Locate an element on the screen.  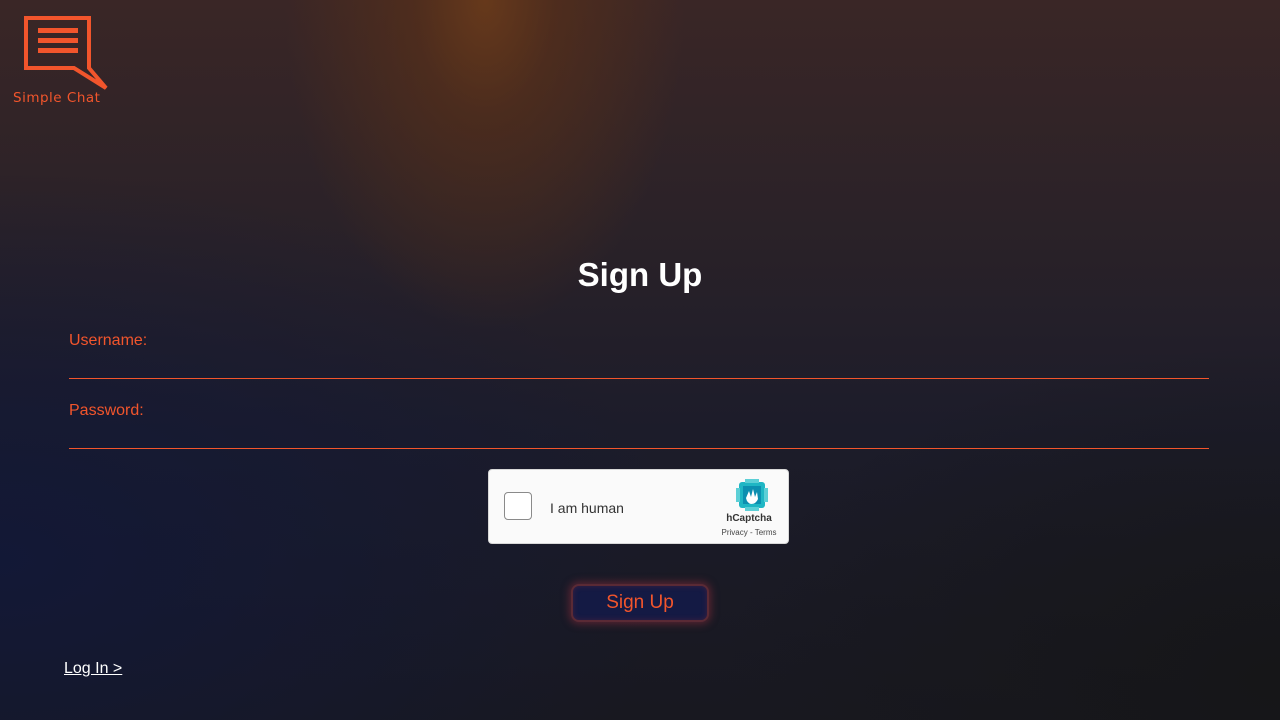
username-field-group: Username: is located at coordinates (639, 355).